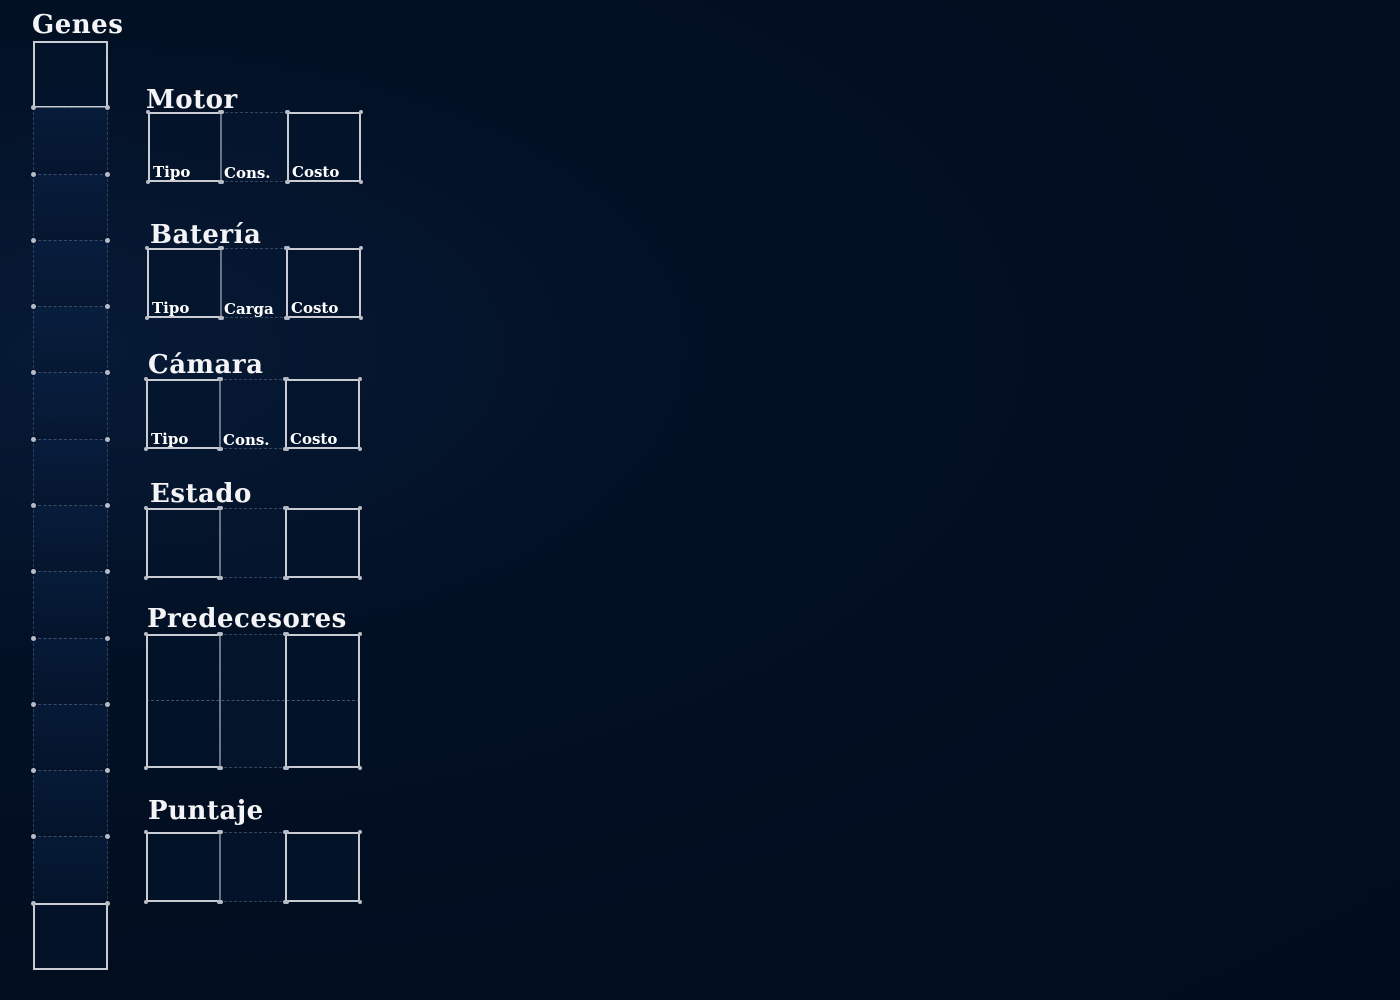 This screenshot has width=1400, height=1000. Describe the element at coordinates (185, 147) in the screenshot. I see `motor-slot-tipo: Tipo` at that location.